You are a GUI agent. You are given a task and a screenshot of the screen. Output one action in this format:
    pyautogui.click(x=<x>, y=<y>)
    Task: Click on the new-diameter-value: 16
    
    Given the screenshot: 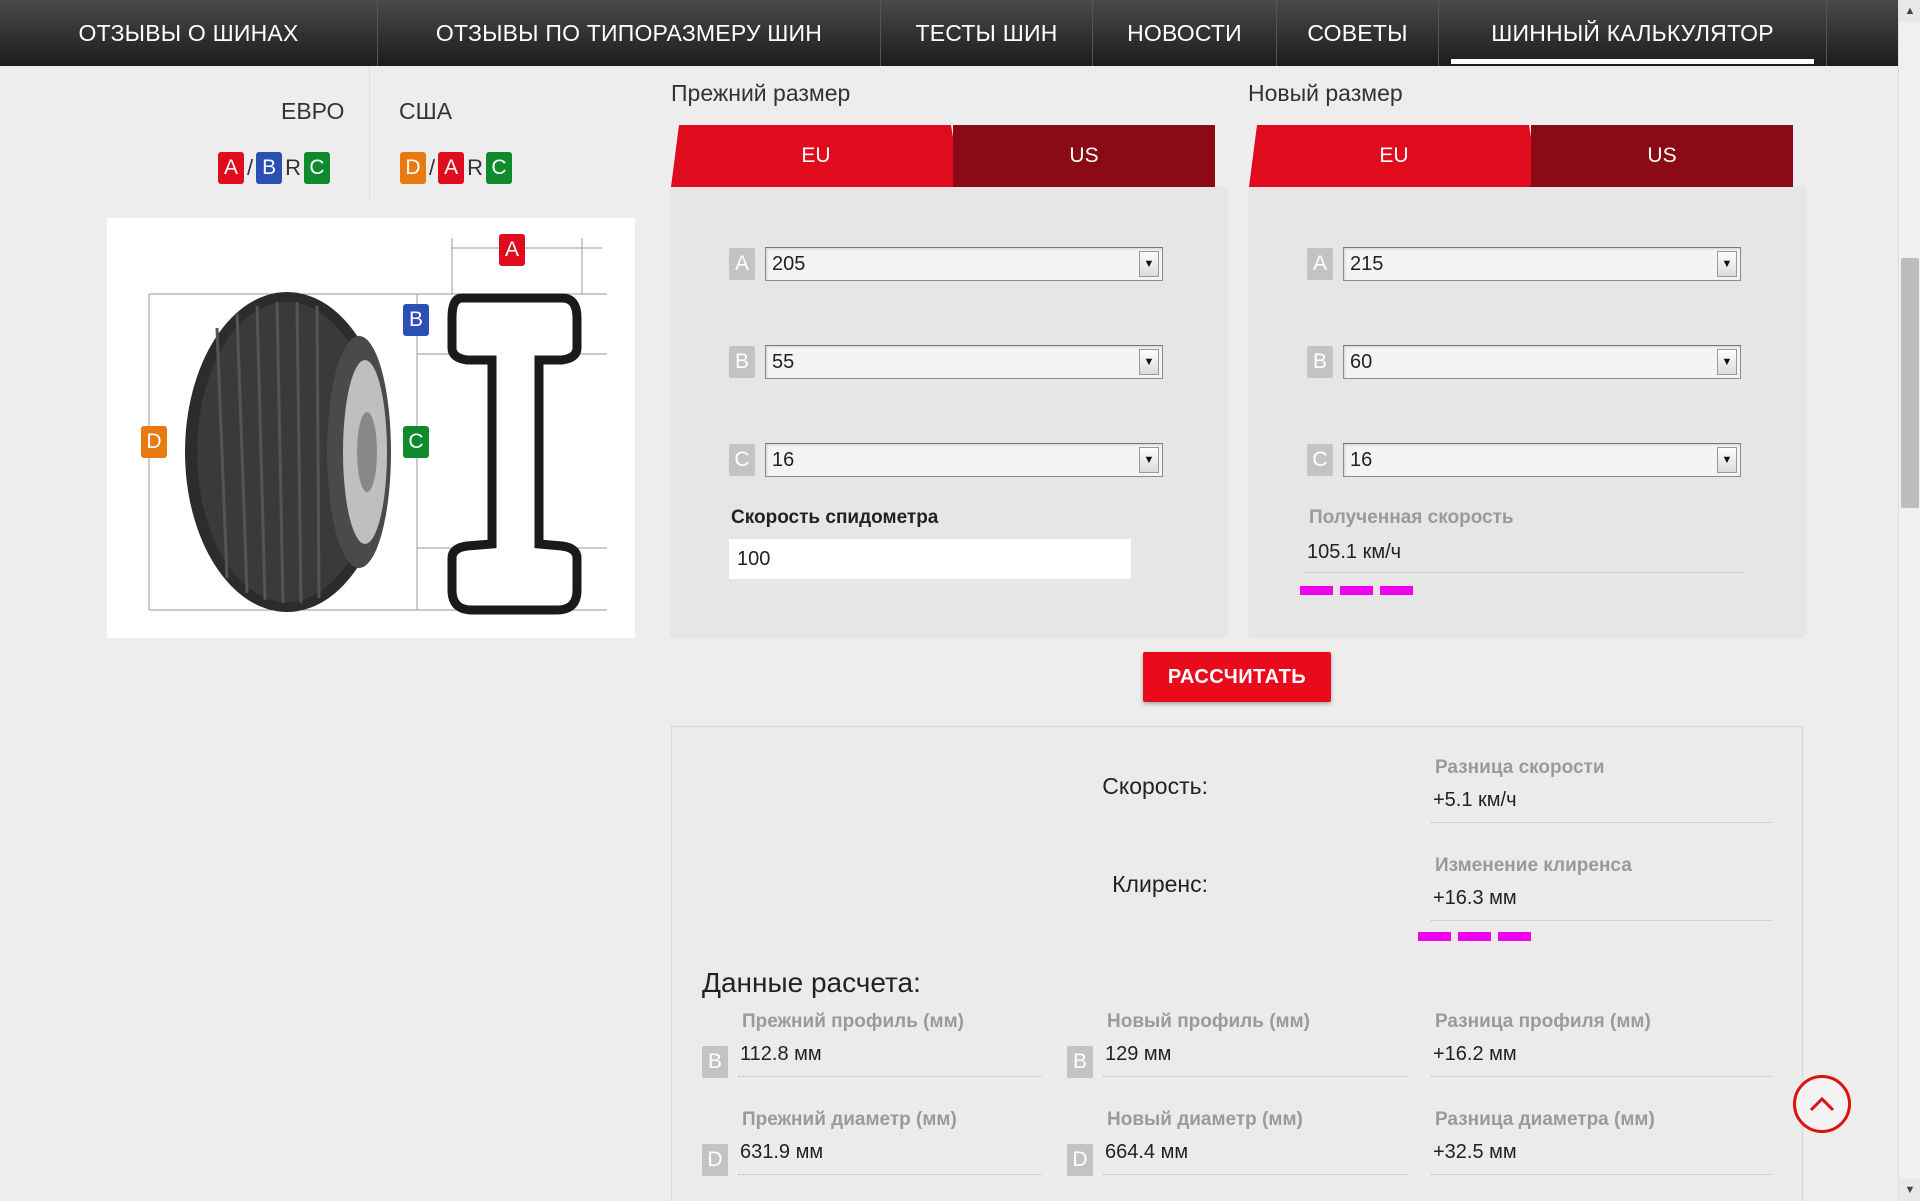 What is the action you would take?
    pyautogui.click(x=1361, y=459)
    